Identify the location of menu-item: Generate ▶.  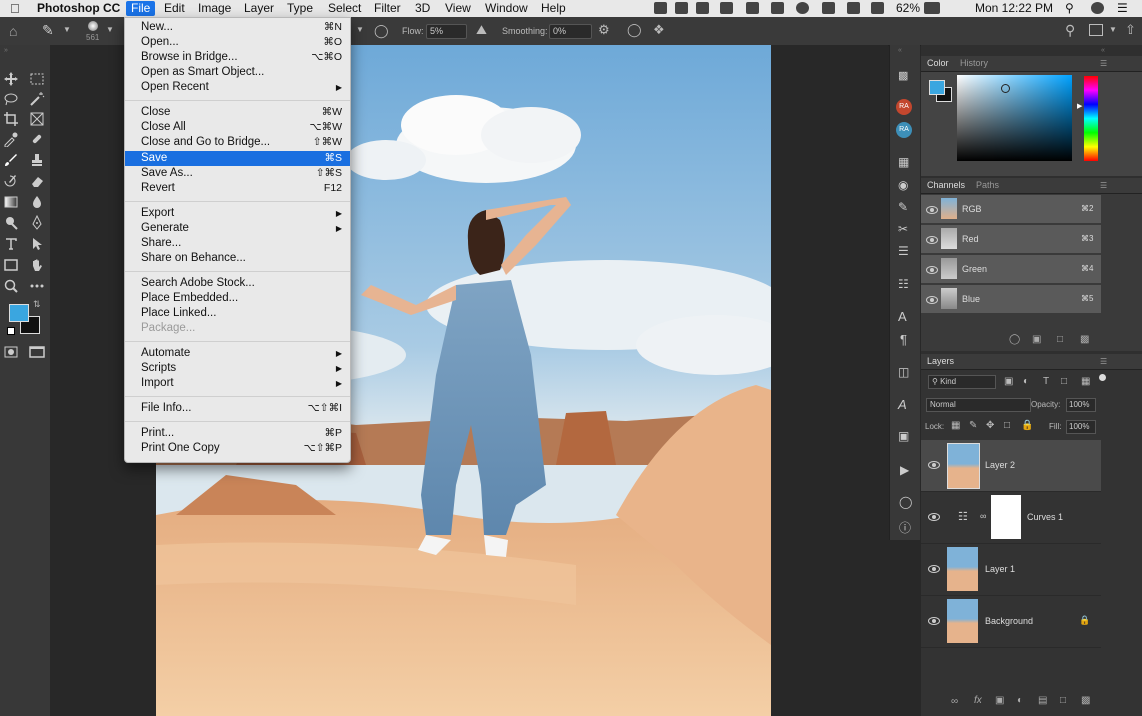
(237, 228).